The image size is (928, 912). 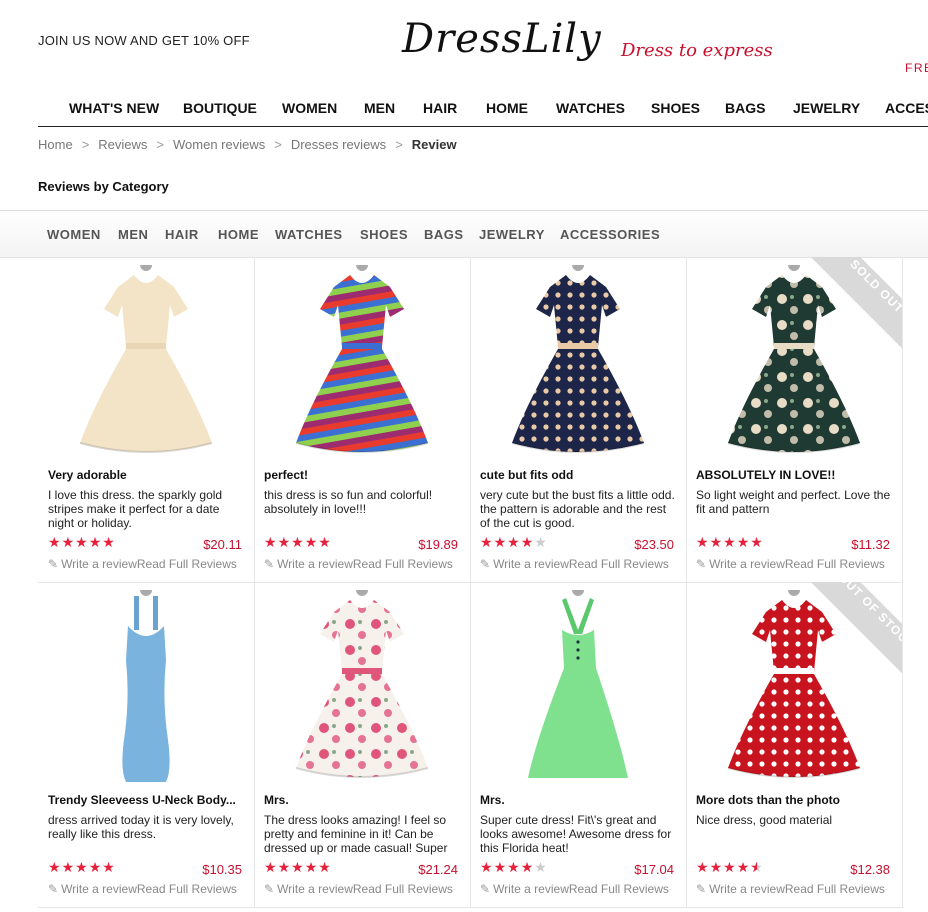 What do you see at coordinates (502, 39) in the screenshot?
I see `site-logo: DressLily` at bounding box center [502, 39].